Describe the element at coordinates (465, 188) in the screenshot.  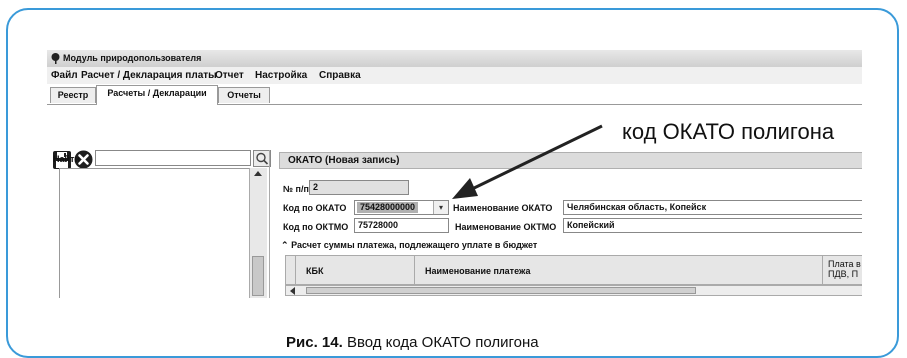
I see `arrowhead-icon` at that location.